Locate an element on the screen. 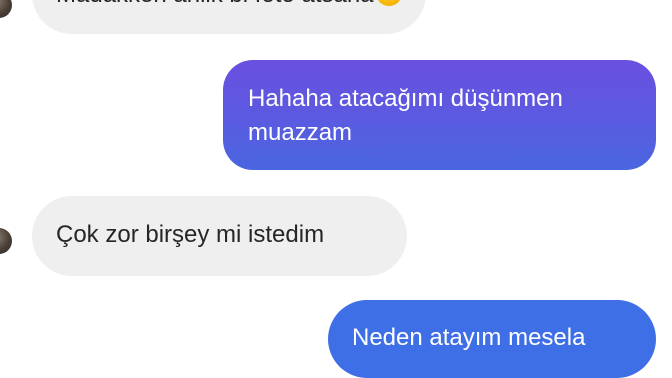 The height and width of the screenshot is (378, 672). message-text: Madakken ahlik bi foto atsana is located at coordinates (215, 4).